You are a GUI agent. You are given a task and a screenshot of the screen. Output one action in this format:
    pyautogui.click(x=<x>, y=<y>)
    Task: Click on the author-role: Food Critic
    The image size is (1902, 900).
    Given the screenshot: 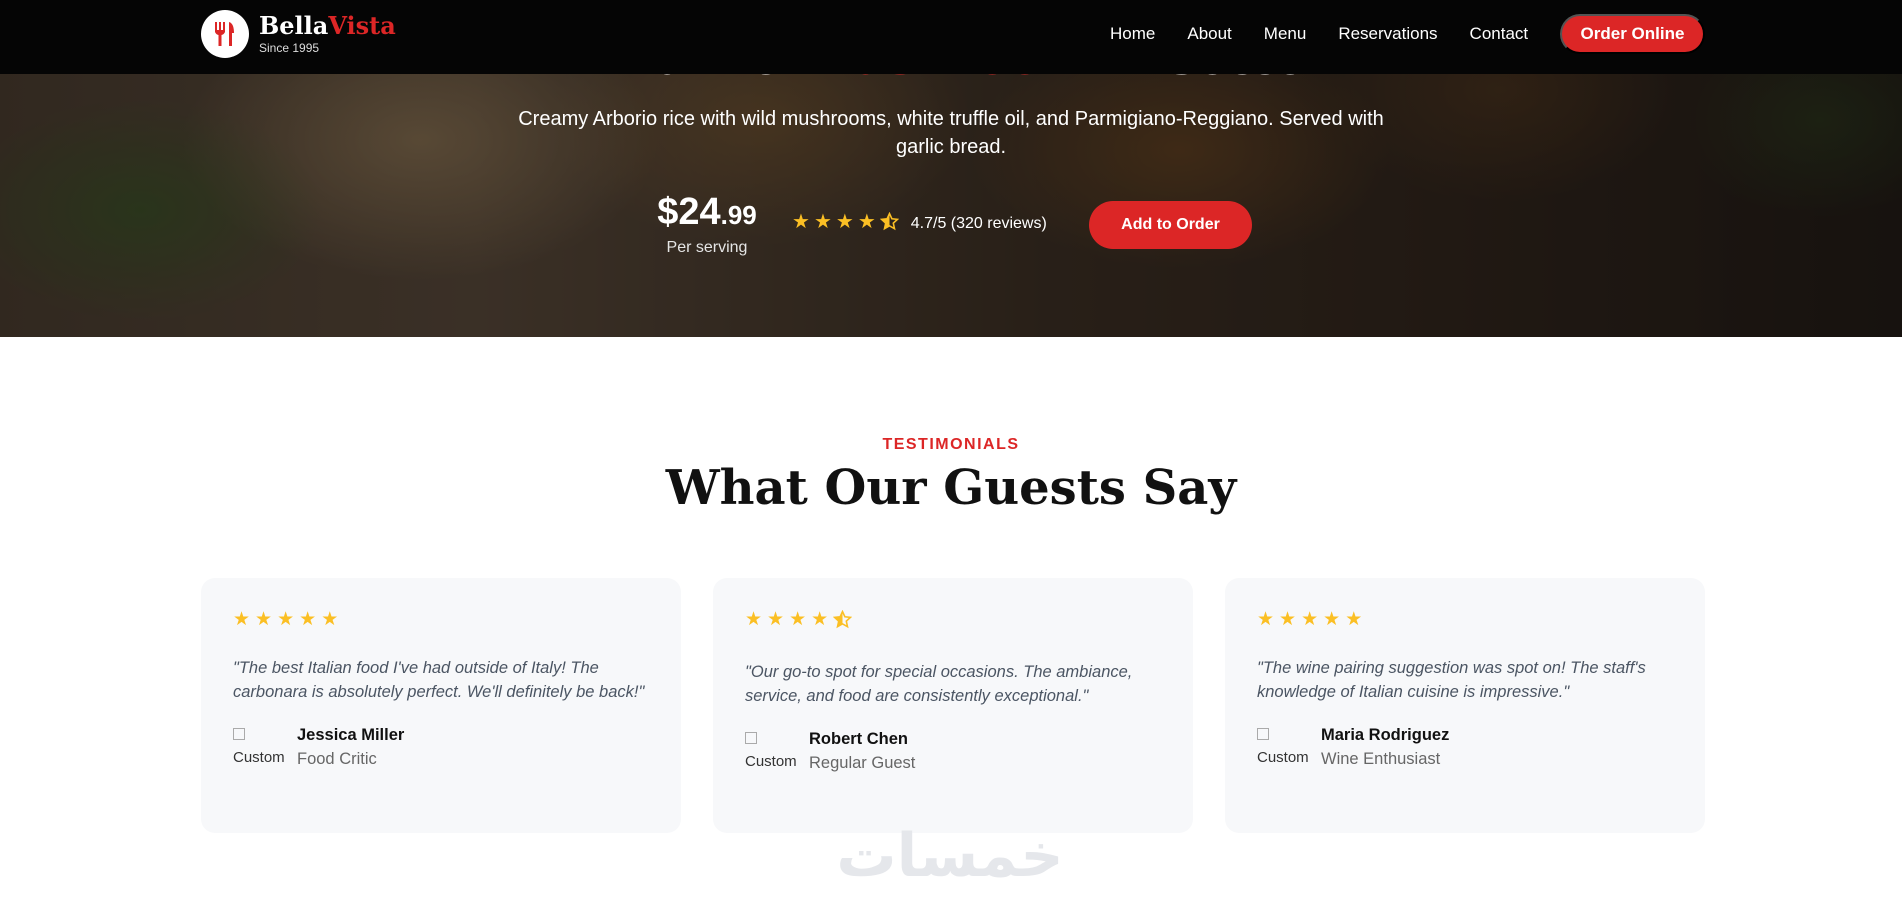 What is the action you would take?
    pyautogui.click(x=337, y=759)
    